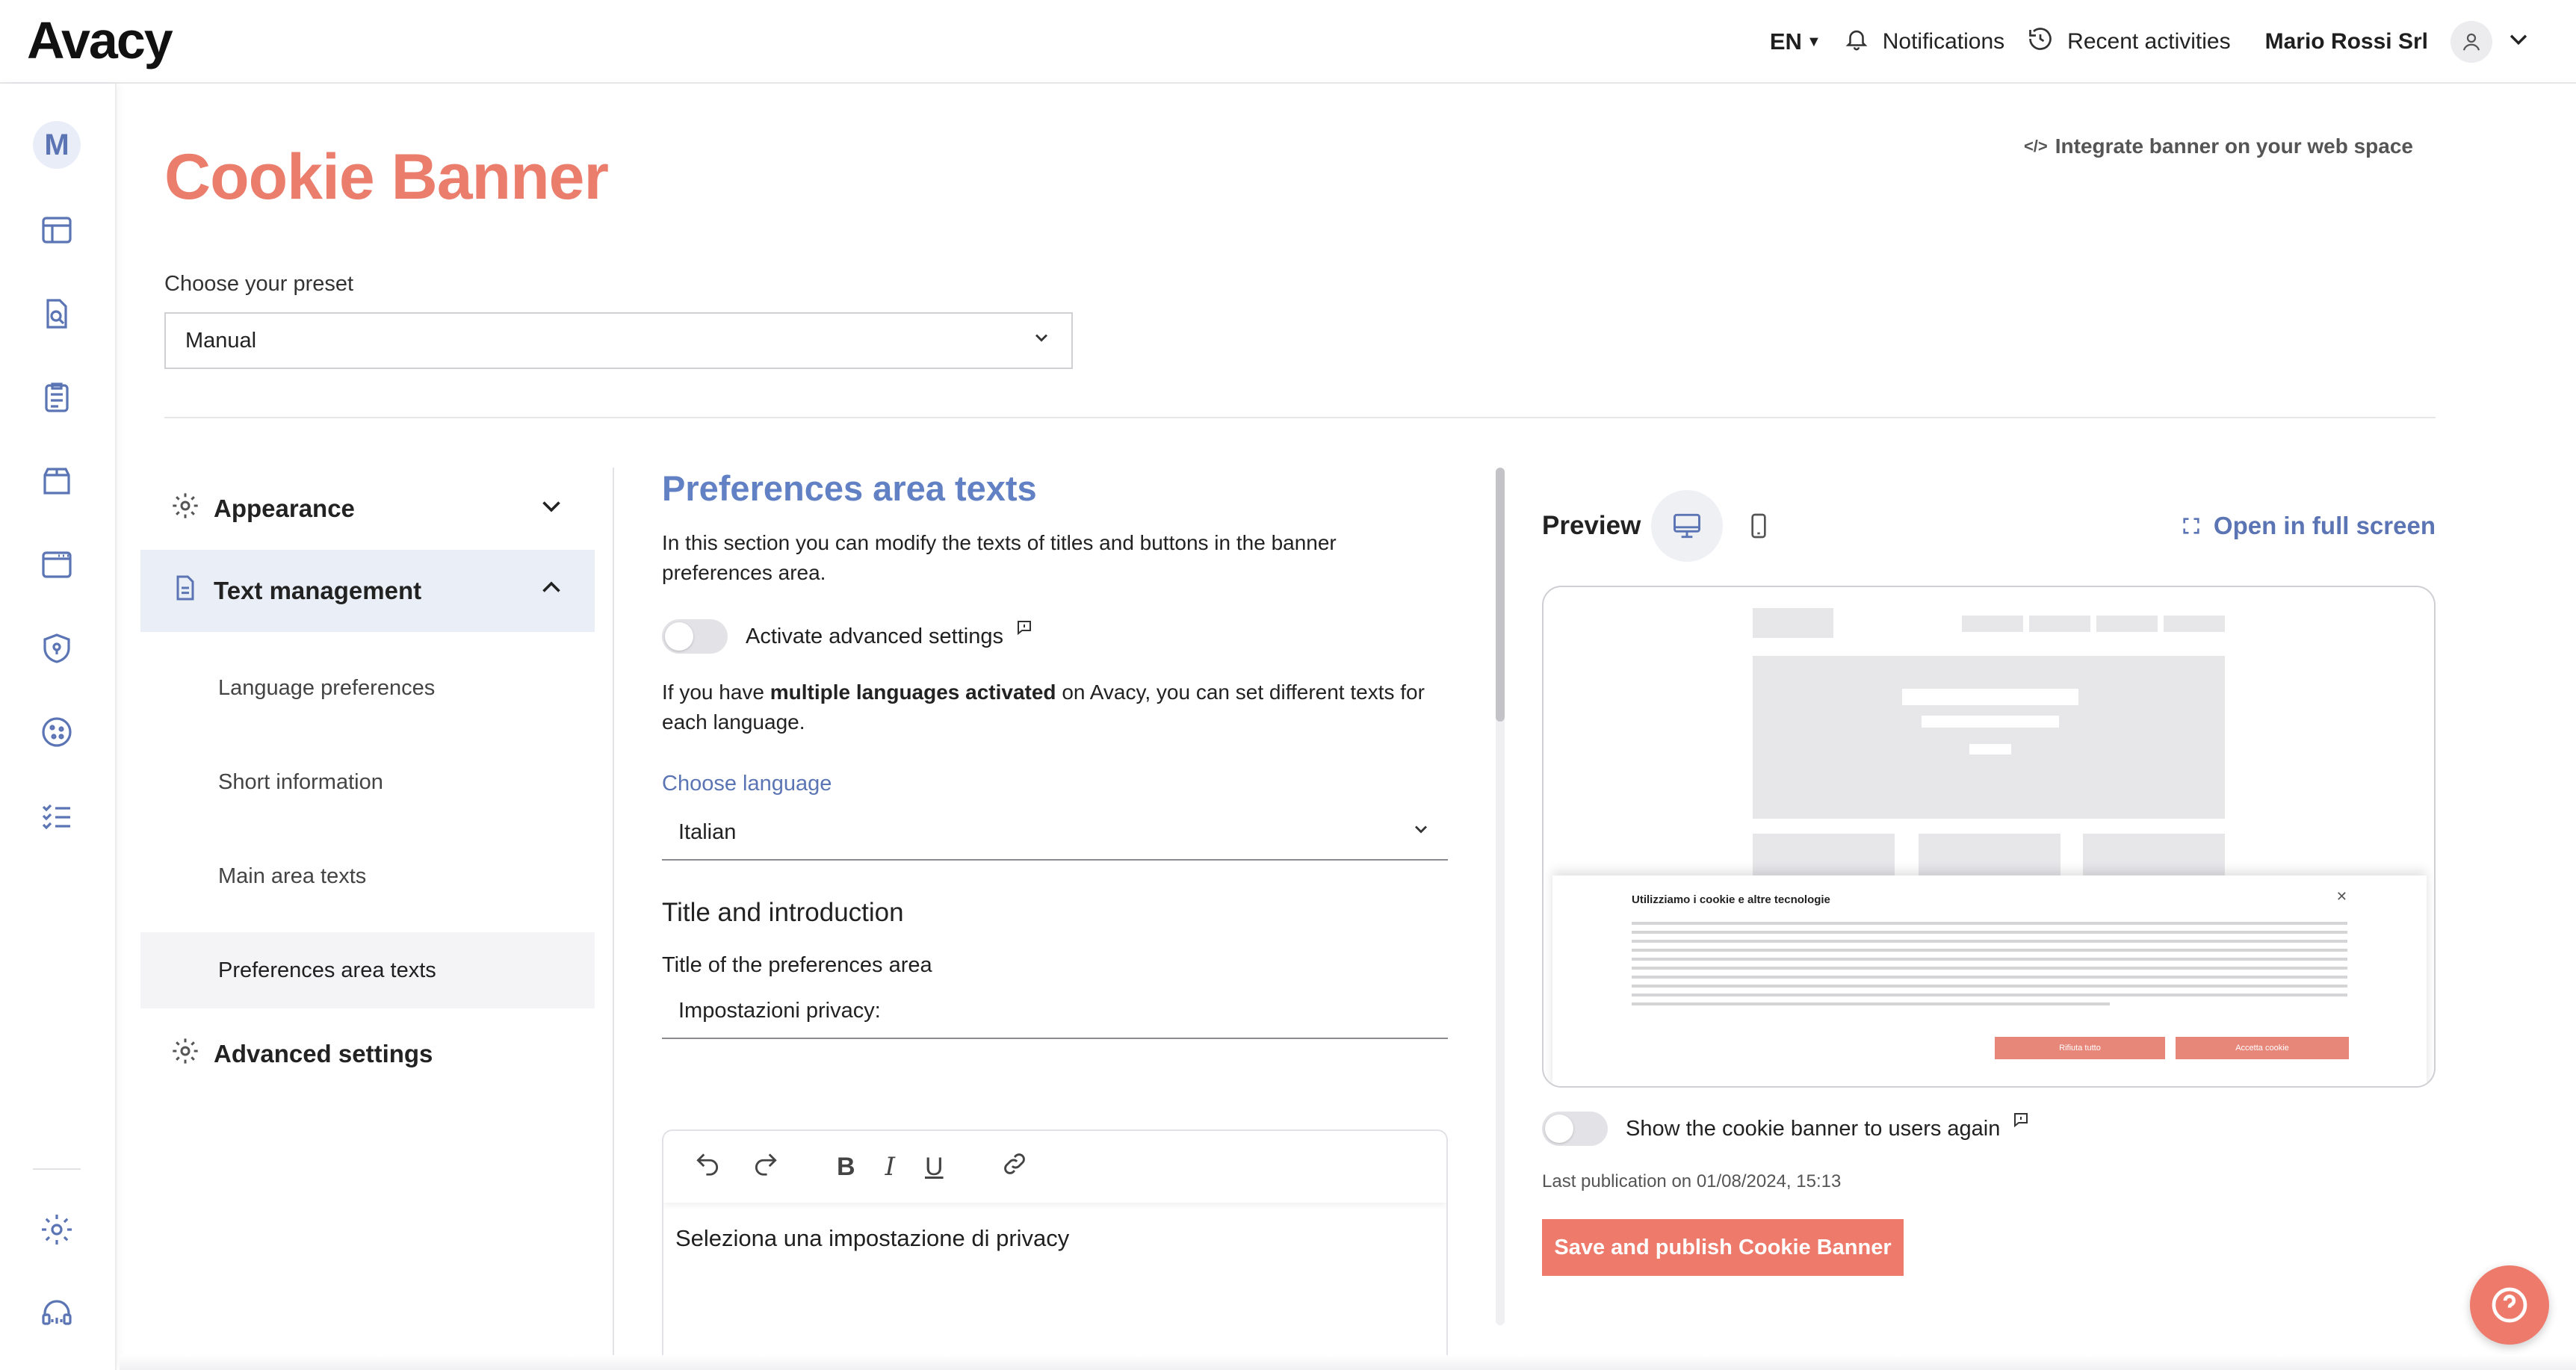  Describe the element at coordinates (57, 648) in the screenshot. I see `shield-icon` at that location.